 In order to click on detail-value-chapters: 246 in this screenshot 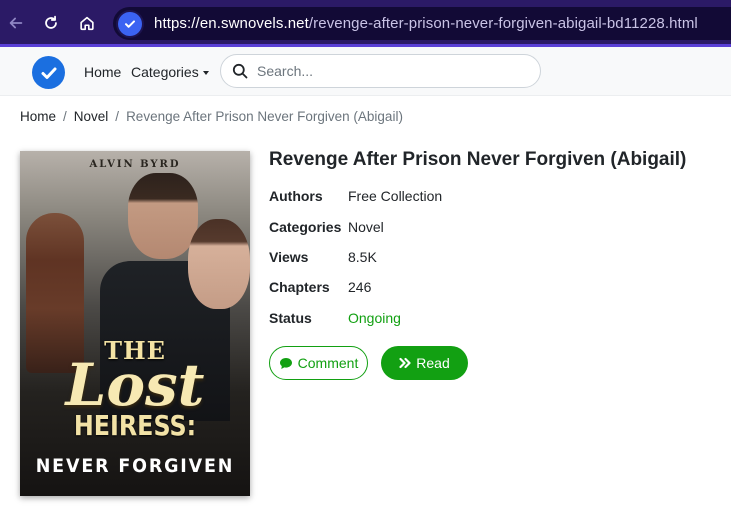, I will do `click(360, 287)`.